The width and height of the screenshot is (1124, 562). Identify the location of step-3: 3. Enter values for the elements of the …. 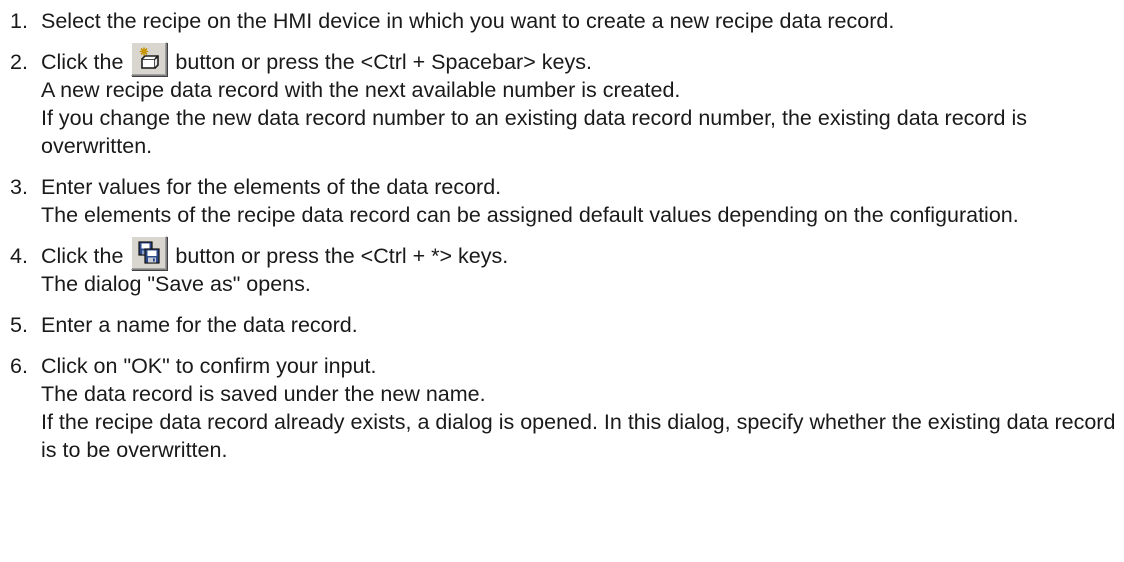
(562, 201).